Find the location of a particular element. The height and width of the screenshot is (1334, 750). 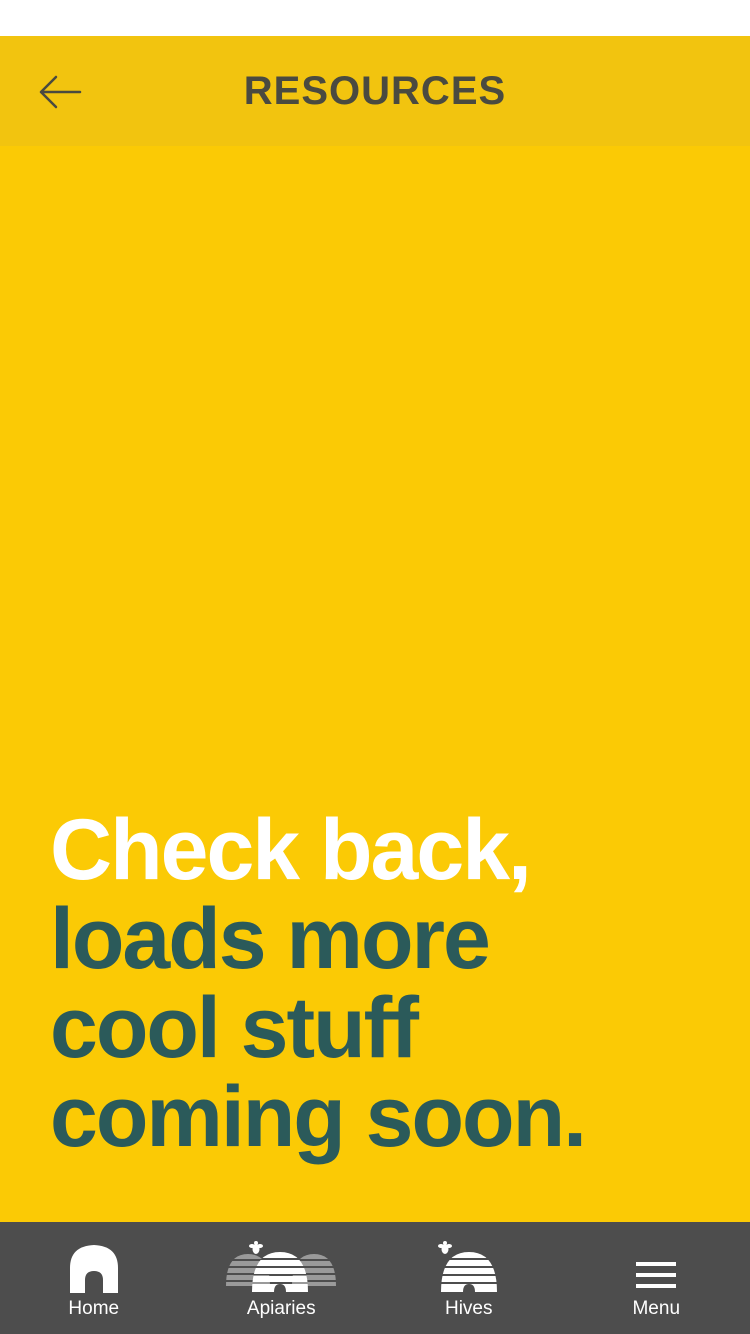

tab-apiaries-label: Apiaries is located at coordinates (281, 1308).